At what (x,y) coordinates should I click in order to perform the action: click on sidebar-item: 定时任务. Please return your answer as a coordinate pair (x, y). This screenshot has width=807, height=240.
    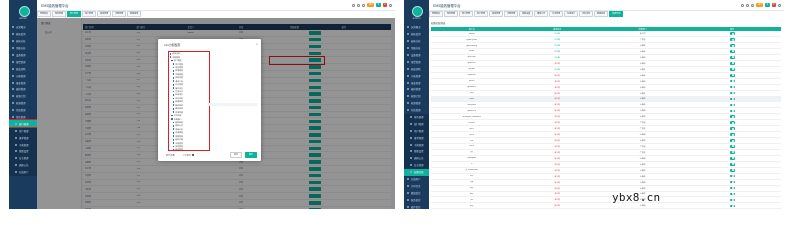
    Looking at the image, I should click on (416, 185).